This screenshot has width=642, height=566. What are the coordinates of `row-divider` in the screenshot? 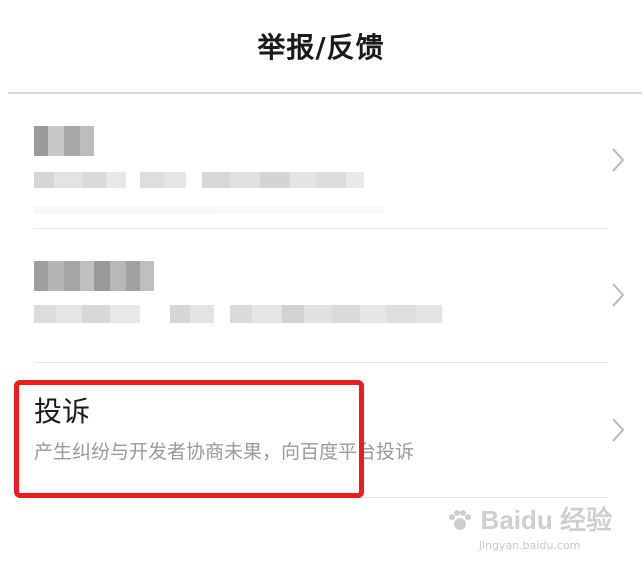 It's located at (321, 497).